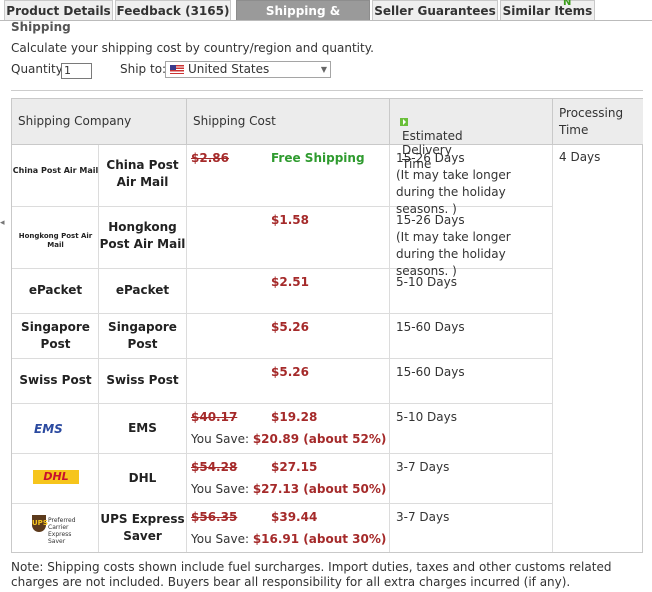 The image size is (652, 592). Describe the element at coordinates (2, 223) in the screenshot. I see `collapse-arrow-icon: ◂` at that location.